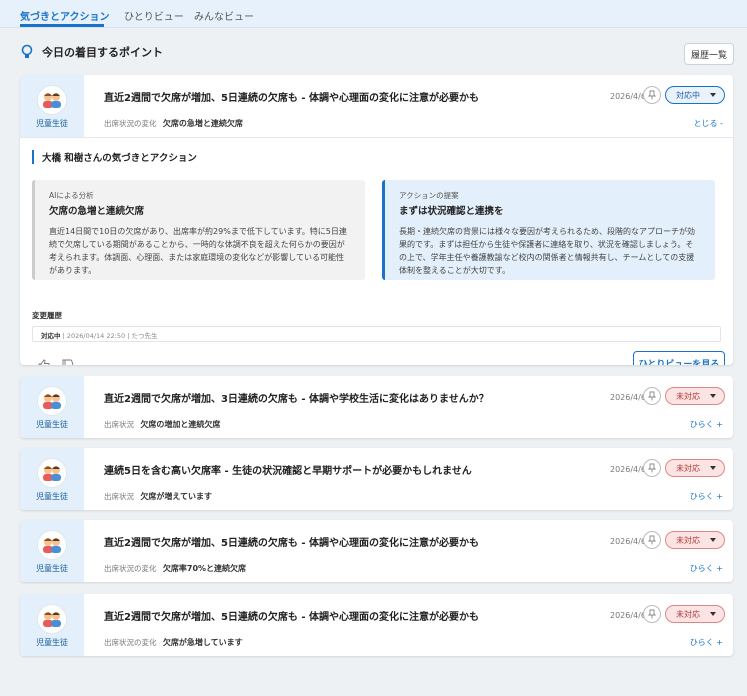 The image size is (747, 696). What do you see at coordinates (71, 195) in the screenshot?
I see `ai-analysis-label: AIによる分析` at bounding box center [71, 195].